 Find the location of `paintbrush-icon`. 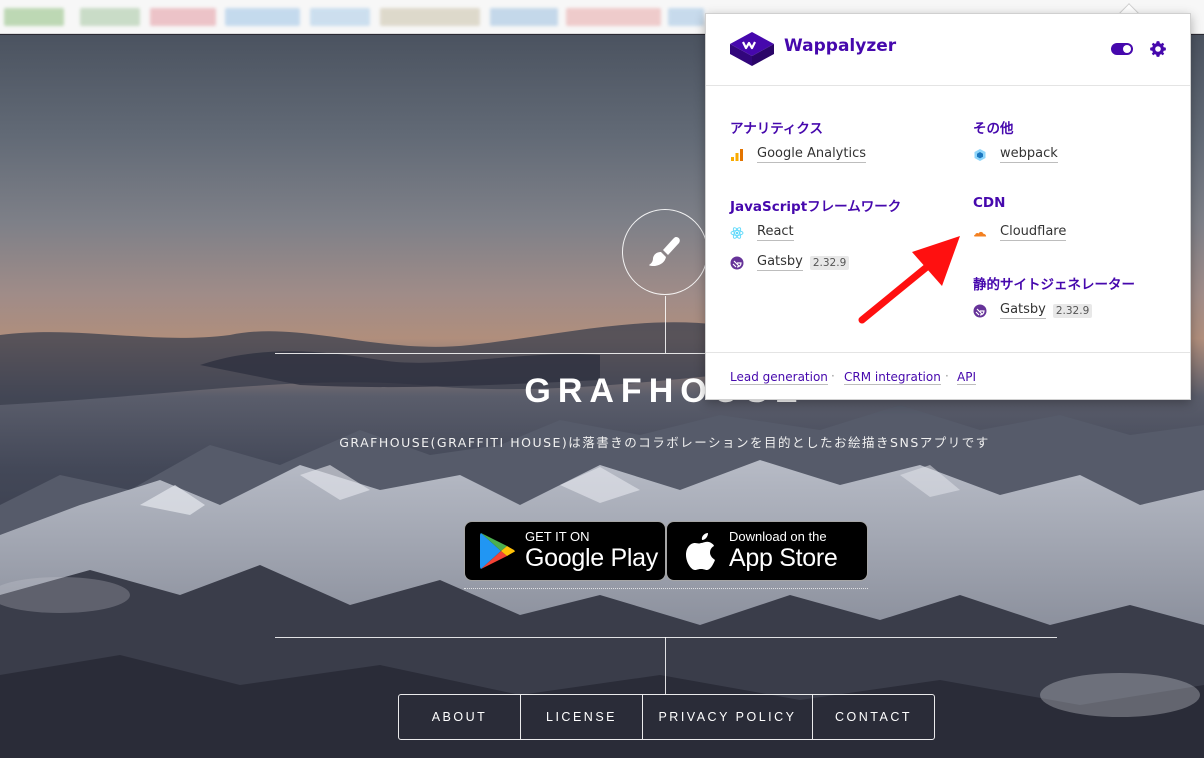

paintbrush-icon is located at coordinates (664, 251).